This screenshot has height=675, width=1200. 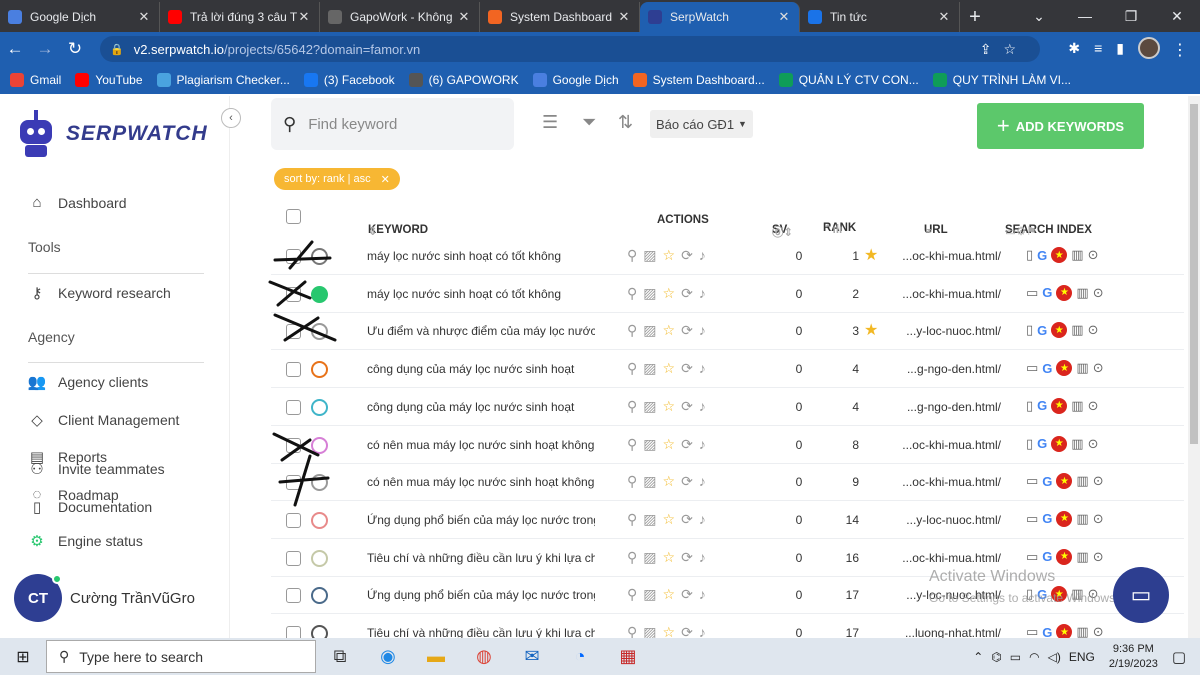 I want to click on file-explorer-icon: ▬, so click(x=436, y=656).